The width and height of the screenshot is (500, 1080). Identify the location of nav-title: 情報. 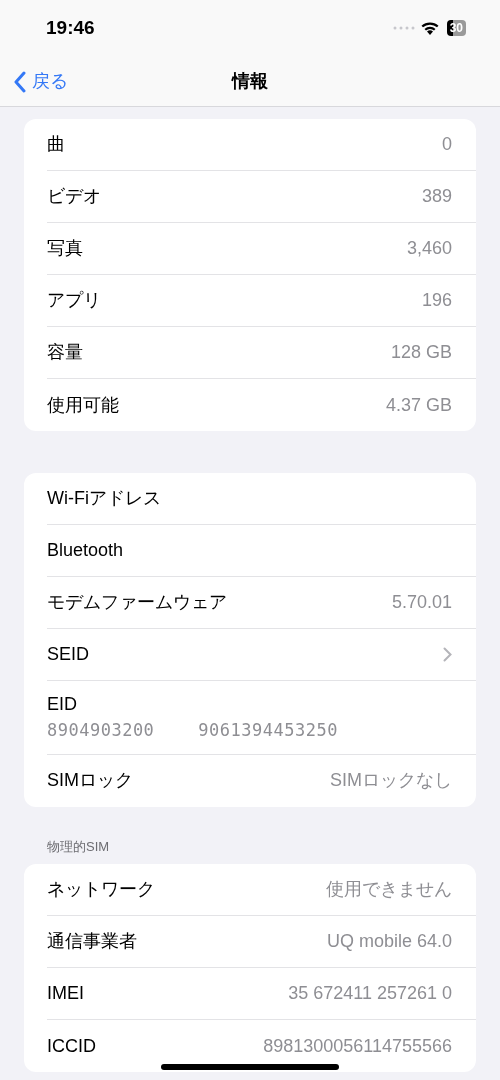
(250, 81).